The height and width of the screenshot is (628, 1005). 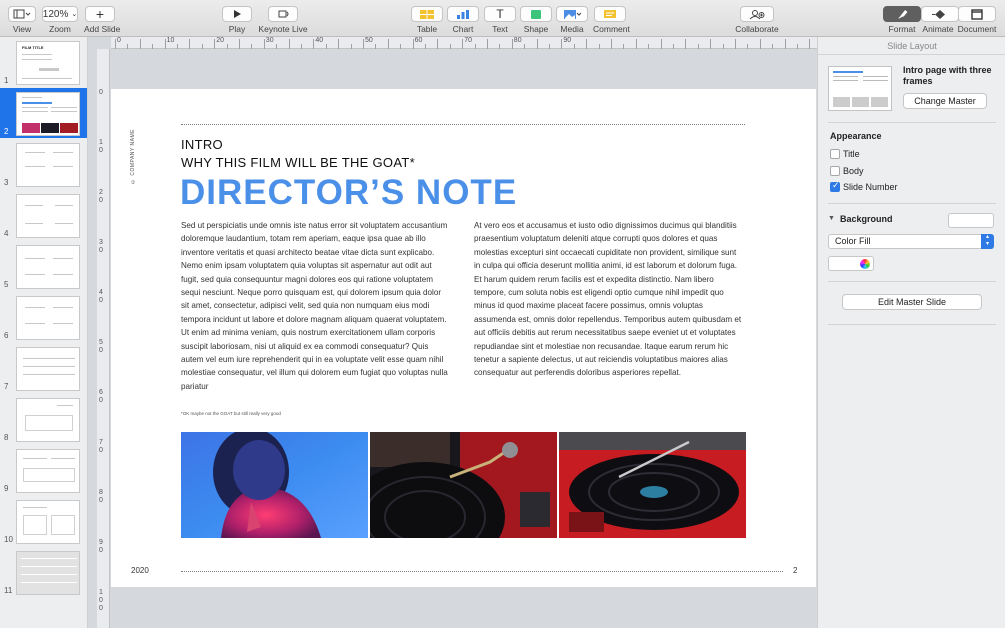 I want to click on panel-tab-slide-layout: Slide Layout, so click(x=911, y=46).